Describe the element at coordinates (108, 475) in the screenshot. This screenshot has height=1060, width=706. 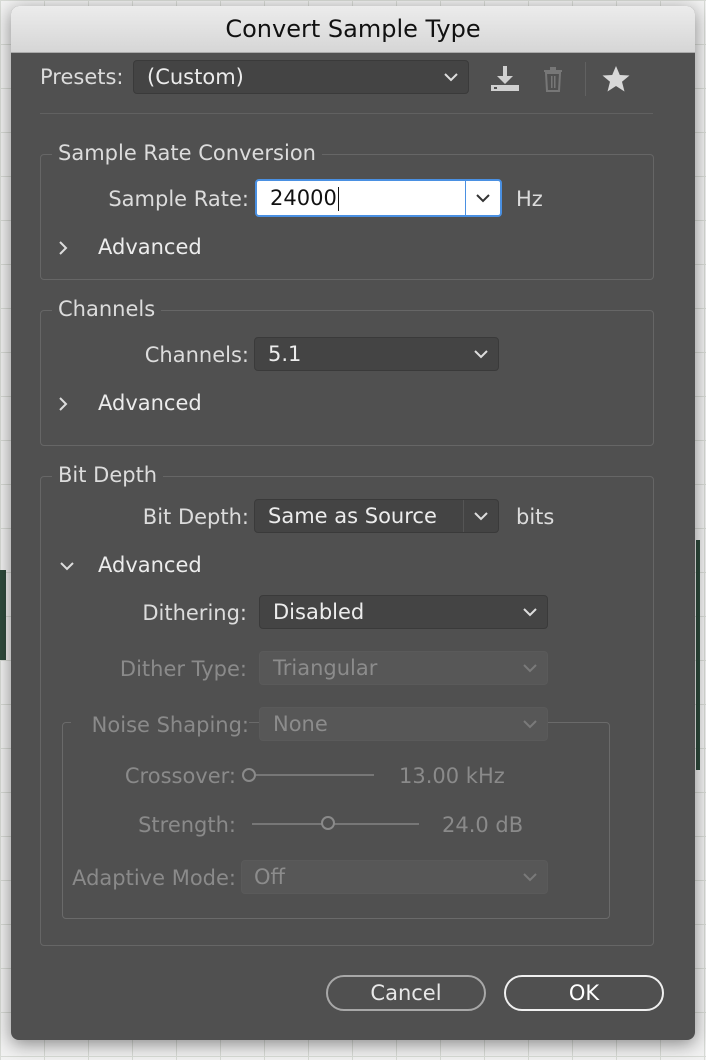
I see `bit-depth-section-title: Bit Depth` at that location.